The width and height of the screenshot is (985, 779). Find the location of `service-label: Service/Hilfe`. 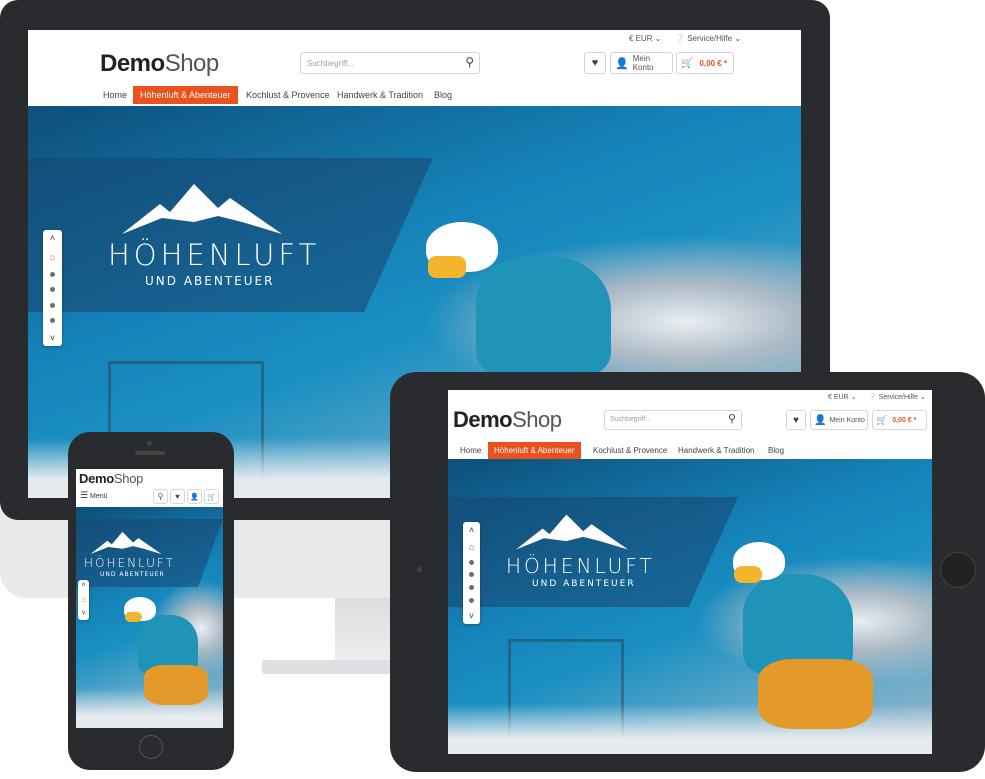

service-label: Service/Hilfe is located at coordinates (710, 38).